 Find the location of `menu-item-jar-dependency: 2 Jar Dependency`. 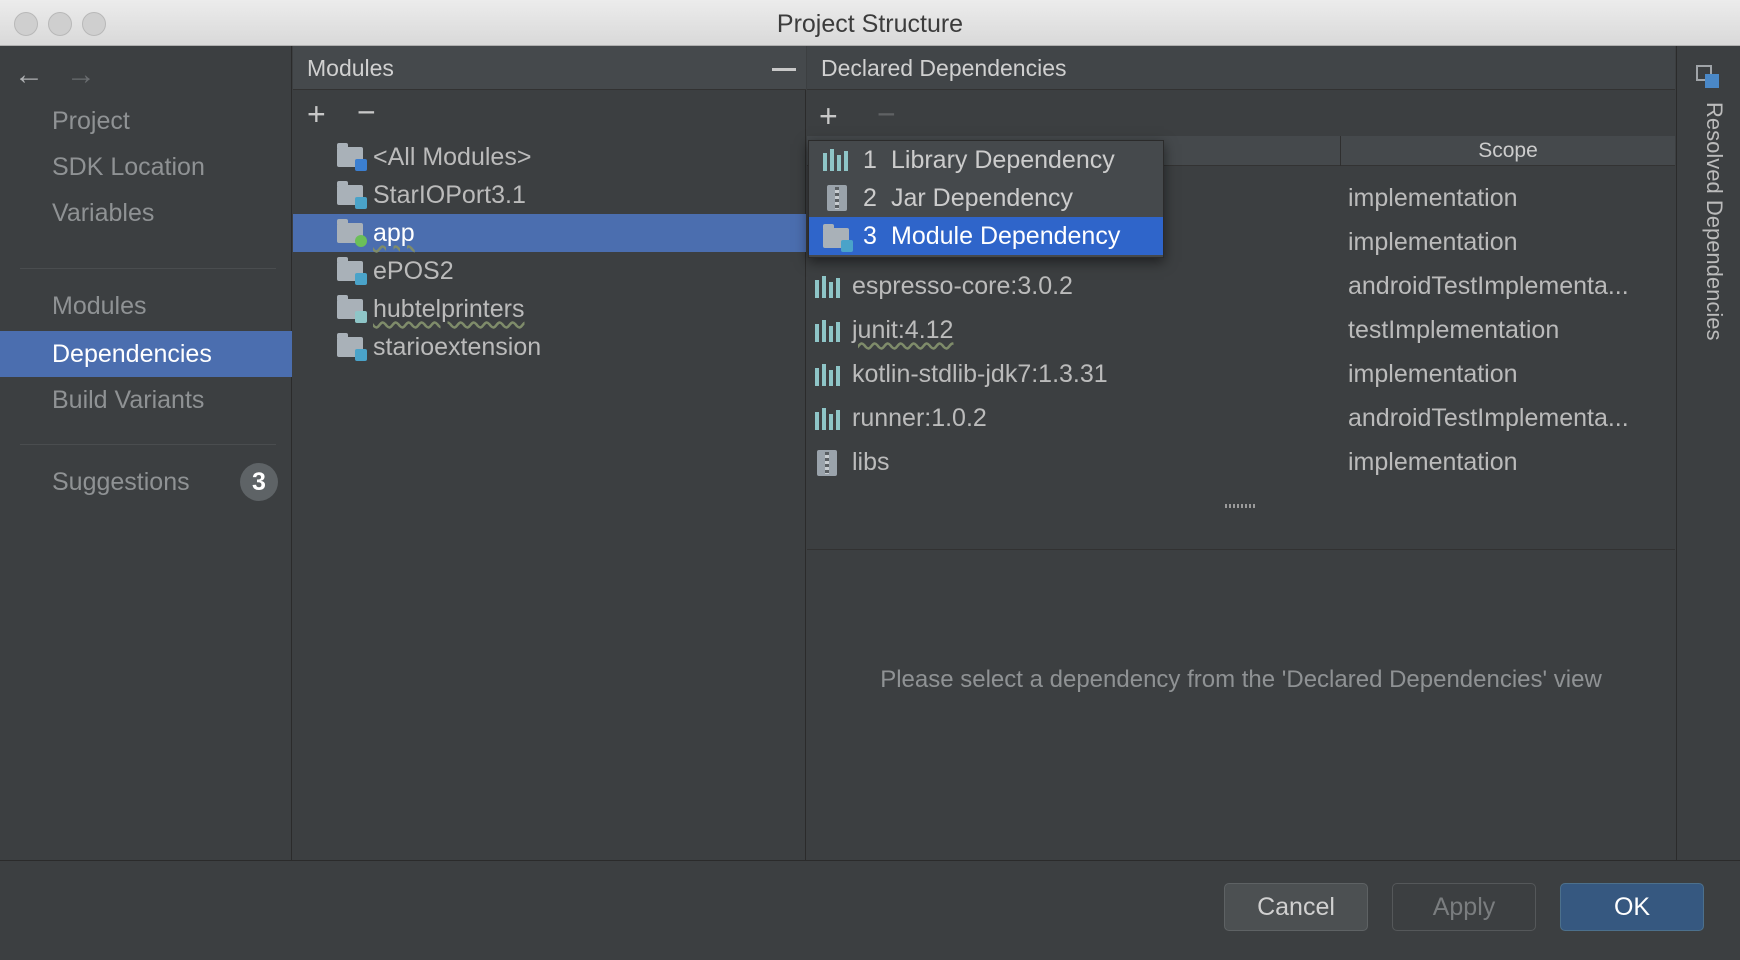

menu-item-jar-dependency: 2 Jar Dependency is located at coordinates (986, 198).